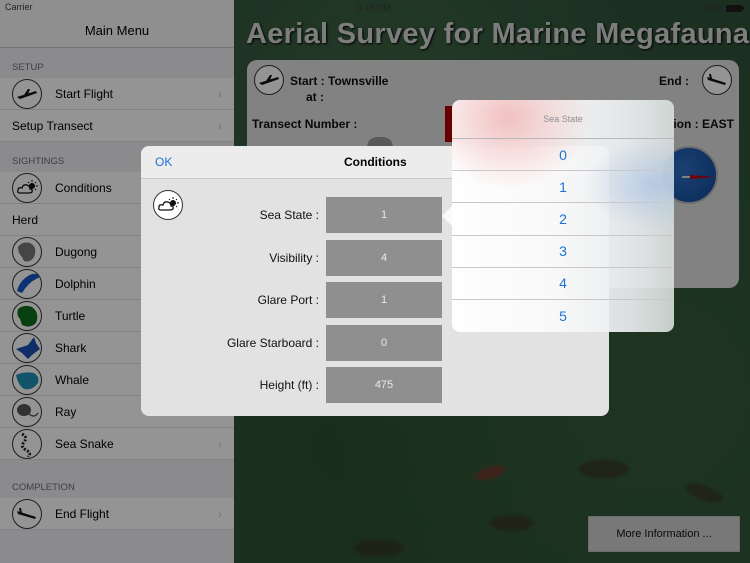 This screenshot has height=563, width=750. I want to click on visibility-field: 4, so click(384, 258).